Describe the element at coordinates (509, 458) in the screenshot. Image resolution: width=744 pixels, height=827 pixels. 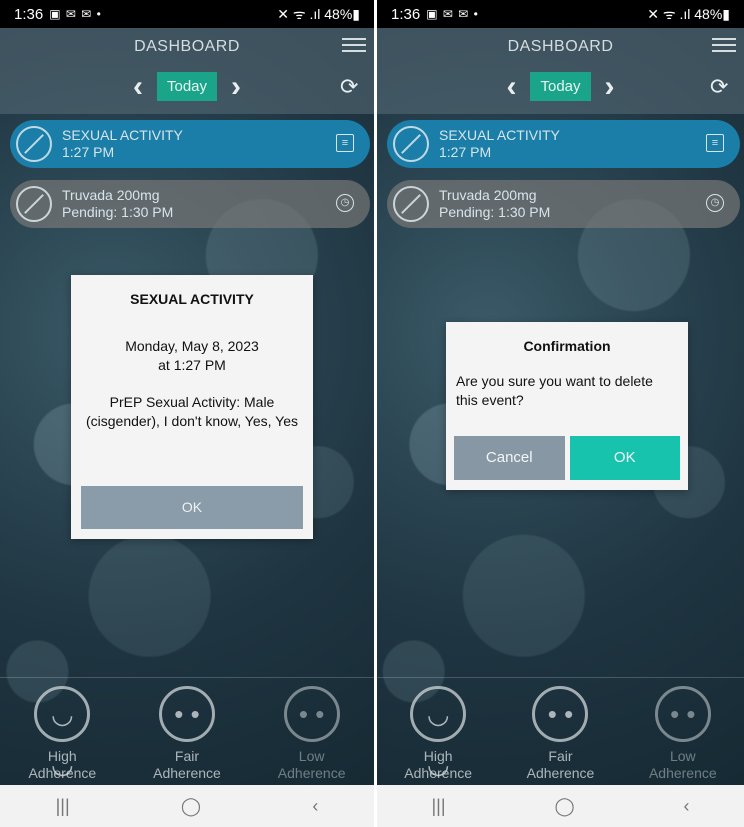
I see `cancel-button: Cancel` at that location.